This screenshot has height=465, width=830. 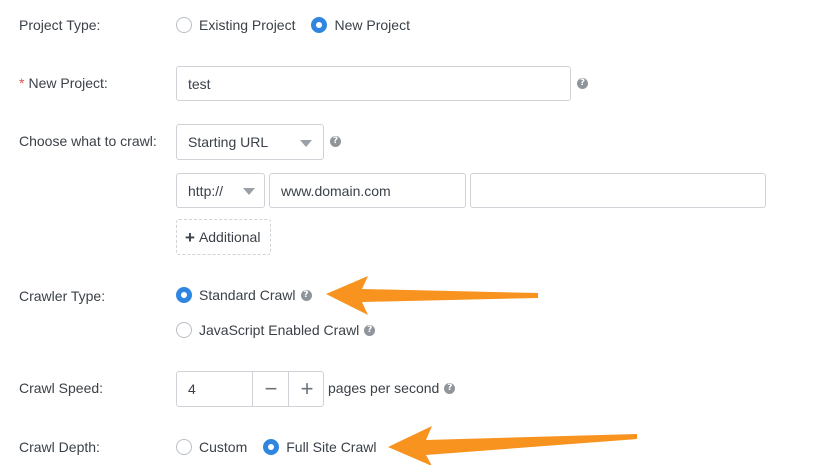 I want to click on arrow-pointer-full-site-crawl, so click(x=512, y=445).